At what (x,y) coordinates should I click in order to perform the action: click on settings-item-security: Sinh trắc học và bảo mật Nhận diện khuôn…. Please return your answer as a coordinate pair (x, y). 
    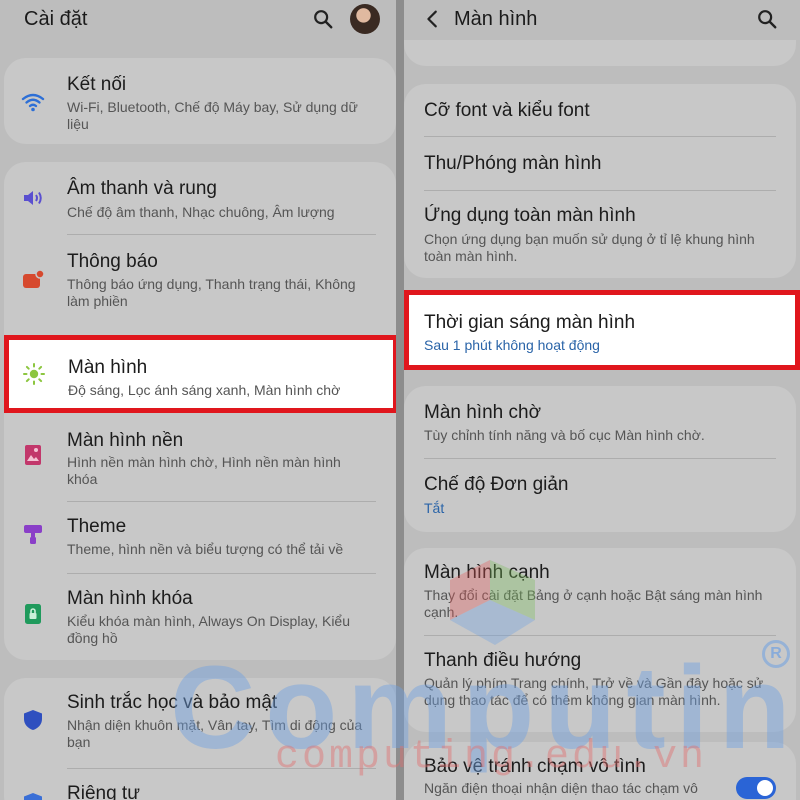
    Looking at the image, I should click on (200, 723).